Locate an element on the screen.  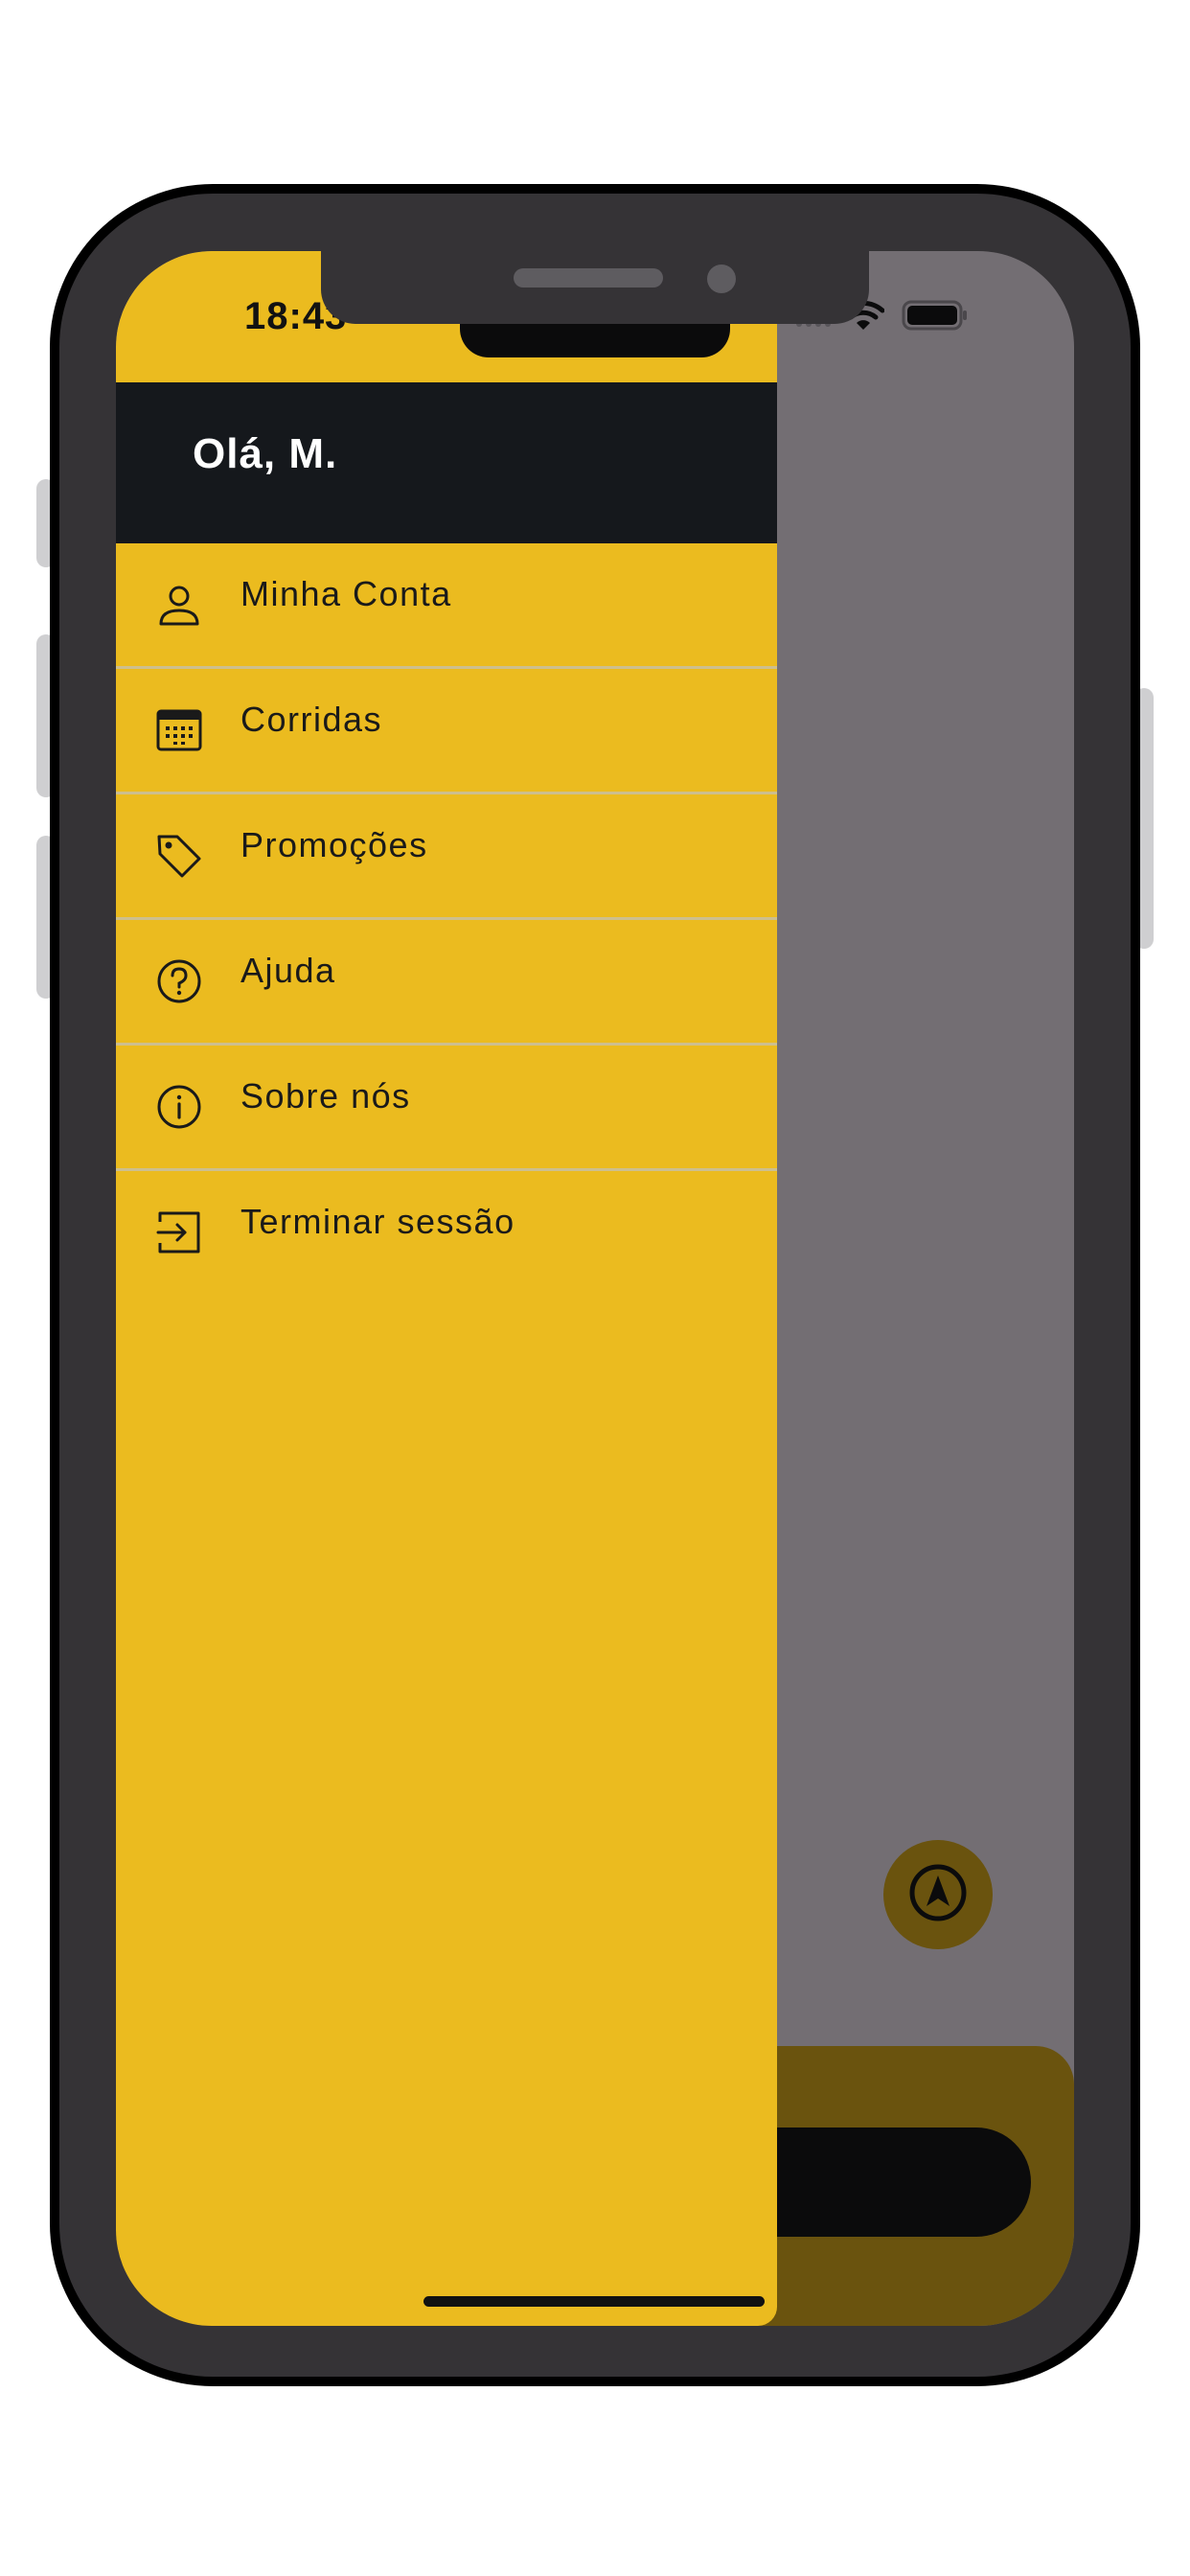
menu-label-logout: Terminar sessão is located at coordinates (378, 1221).